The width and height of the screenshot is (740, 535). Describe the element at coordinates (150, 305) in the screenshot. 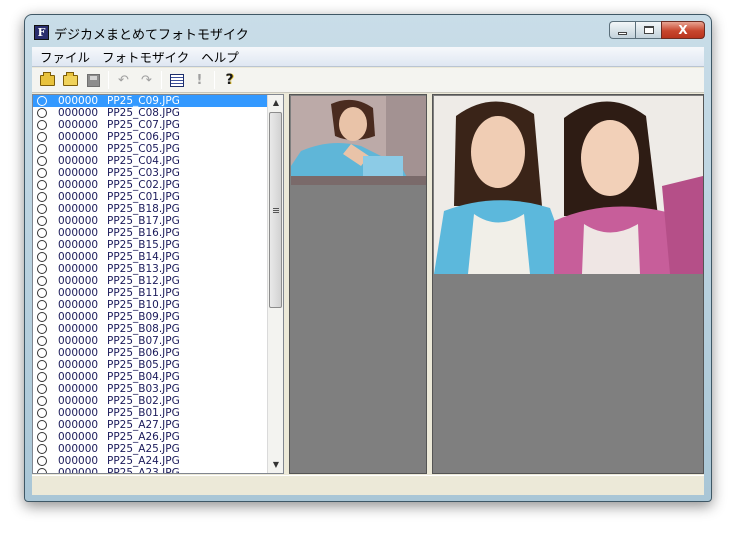

I see `file-list-row: 000000 PP25_B10.JPG` at that location.